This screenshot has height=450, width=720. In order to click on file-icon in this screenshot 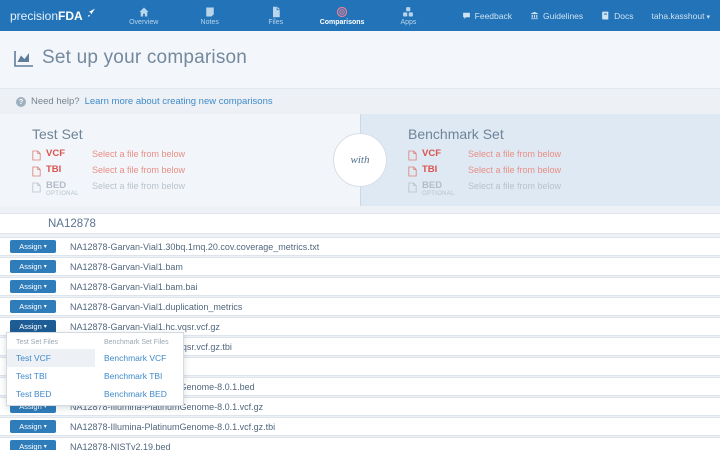, I will do `click(276, 11)`.